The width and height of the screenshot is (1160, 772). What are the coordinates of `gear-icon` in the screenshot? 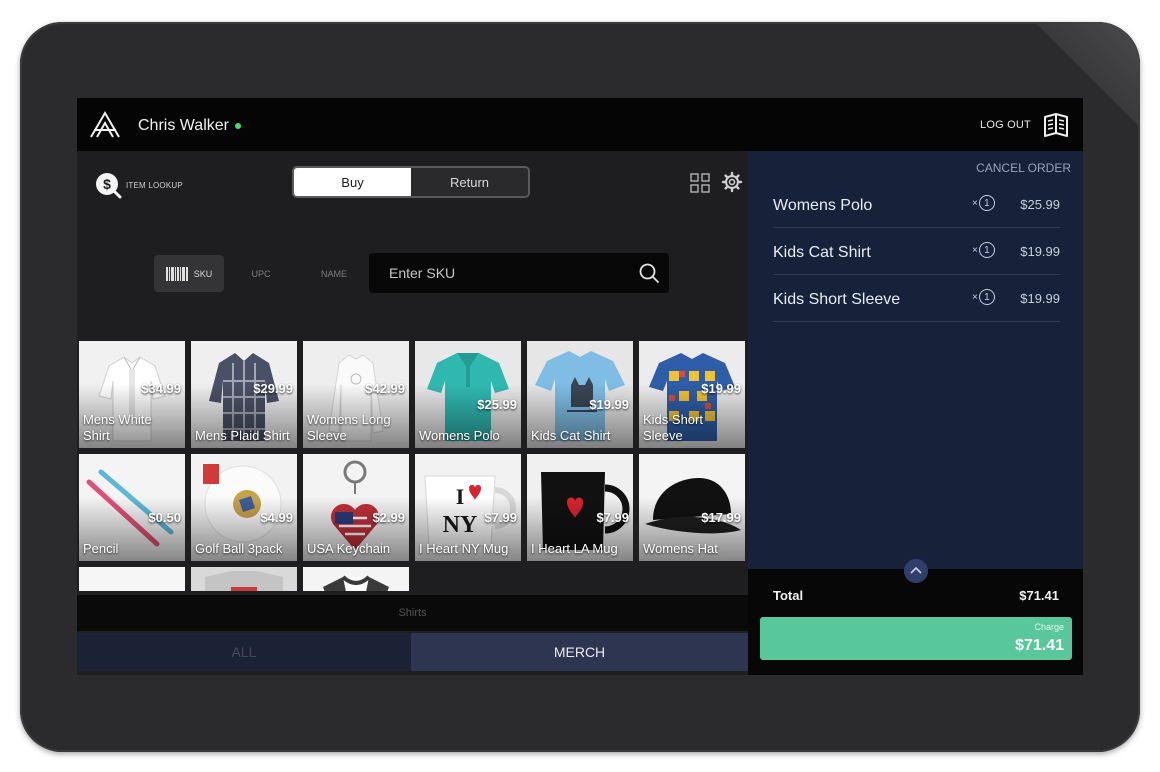 It's located at (732, 182).